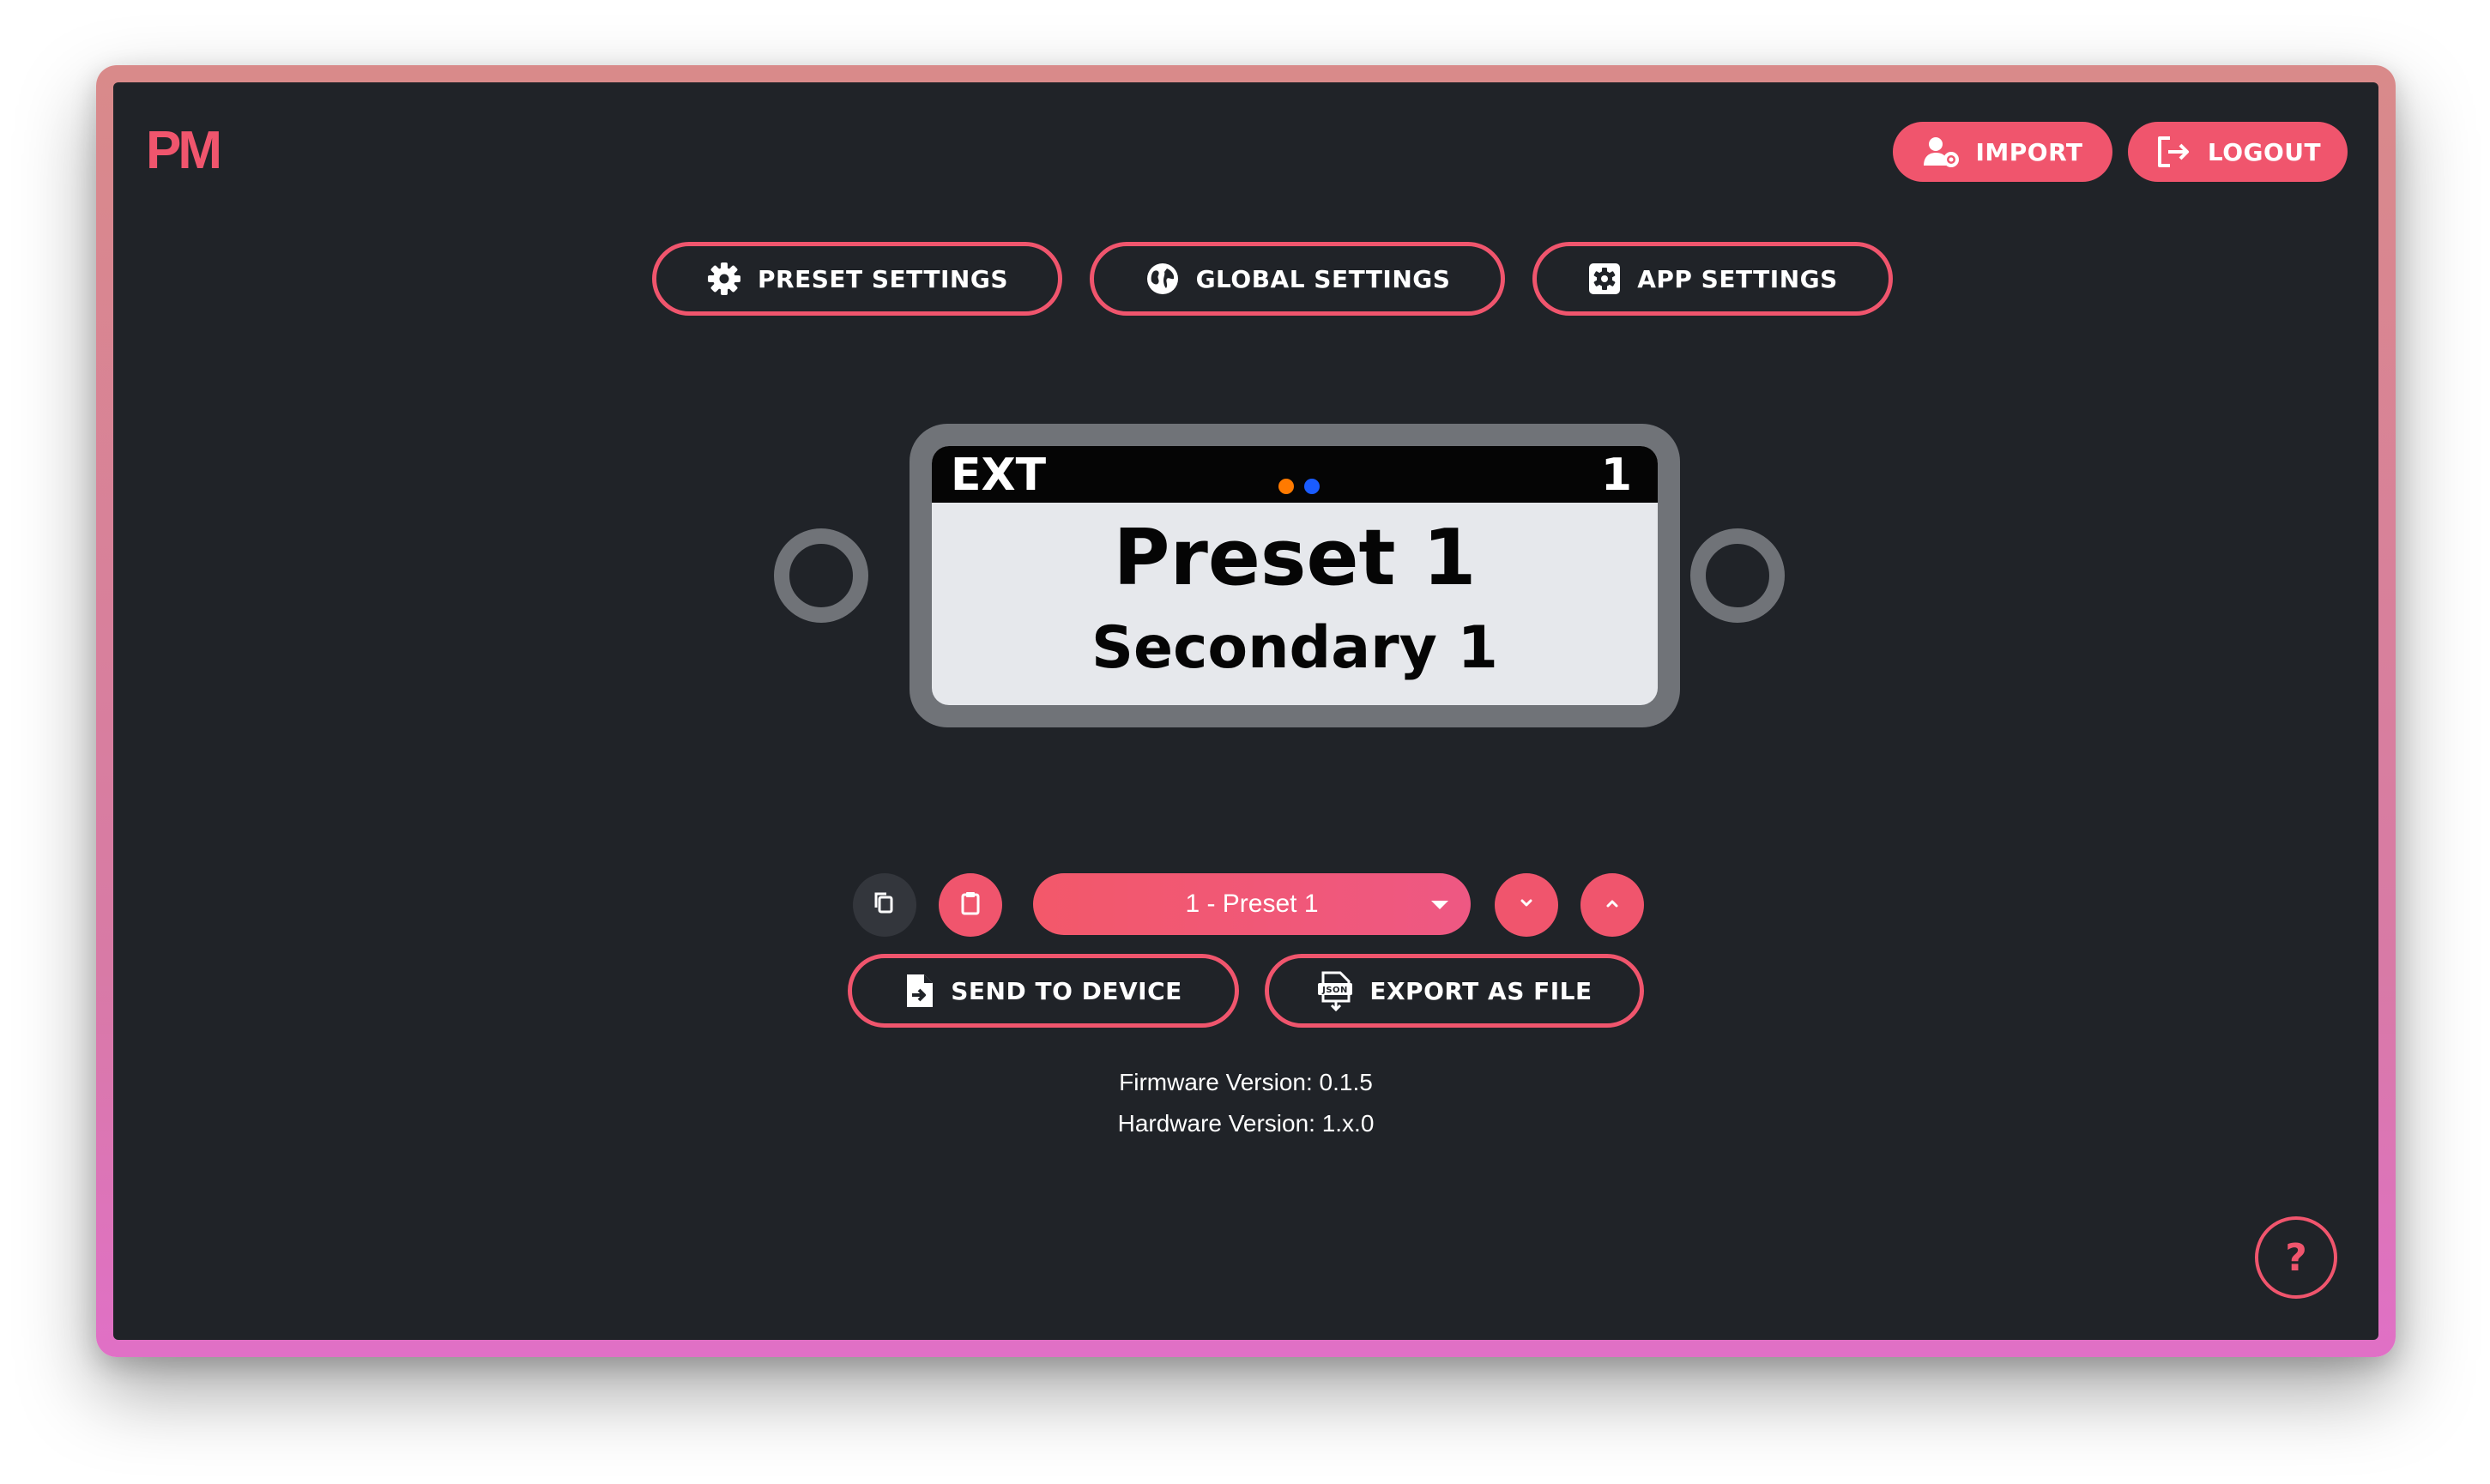  I want to click on preset-settings-button: PRESET SETTINGS, so click(857, 279).